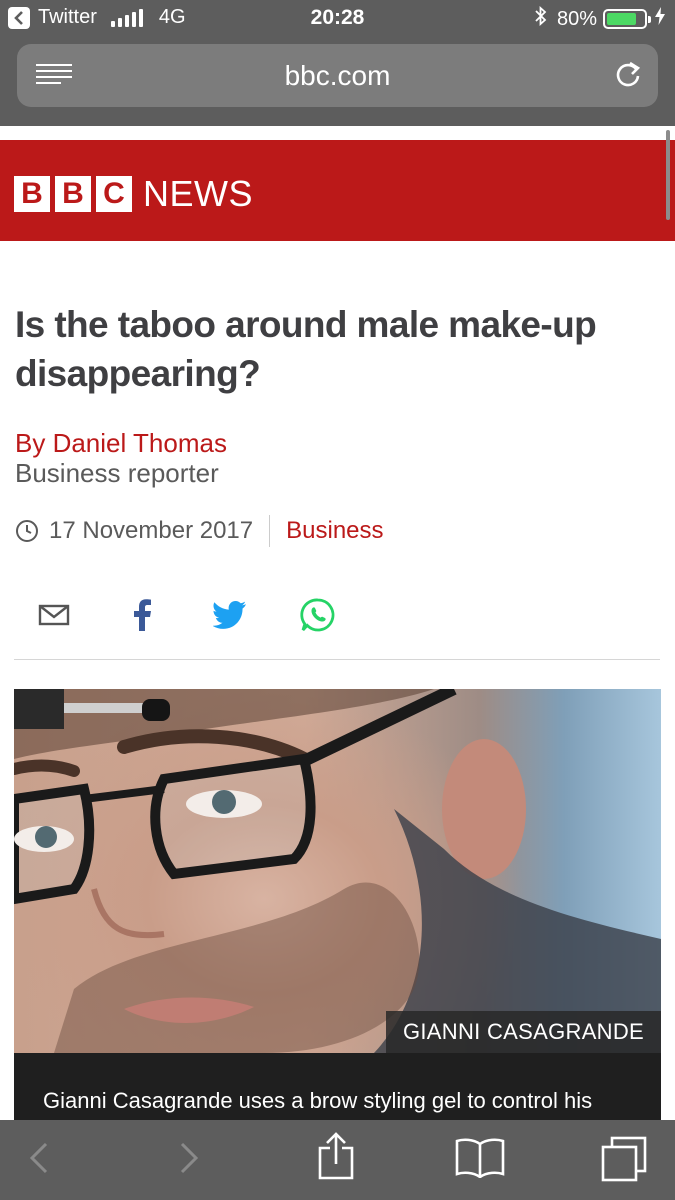 This screenshot has height=1200, width=675. What do you see at coordinates (576, 18) in the screenshot?
I see `battery-percent: 80%` at bounding box center [576, 18].